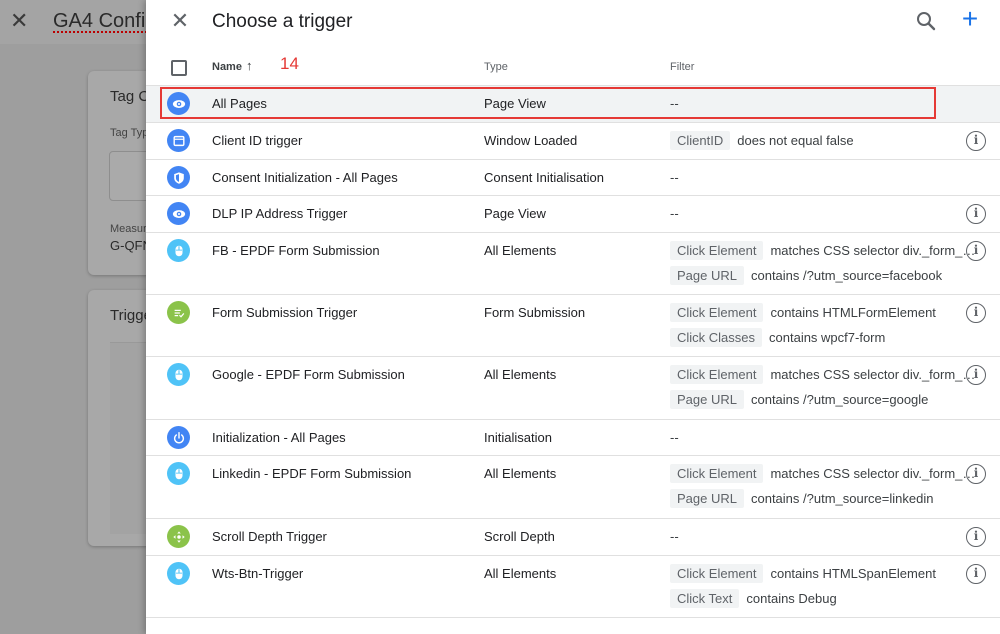  I want to click on trigger-row-all-pages: All Pages Page View --, so click(573, 104).